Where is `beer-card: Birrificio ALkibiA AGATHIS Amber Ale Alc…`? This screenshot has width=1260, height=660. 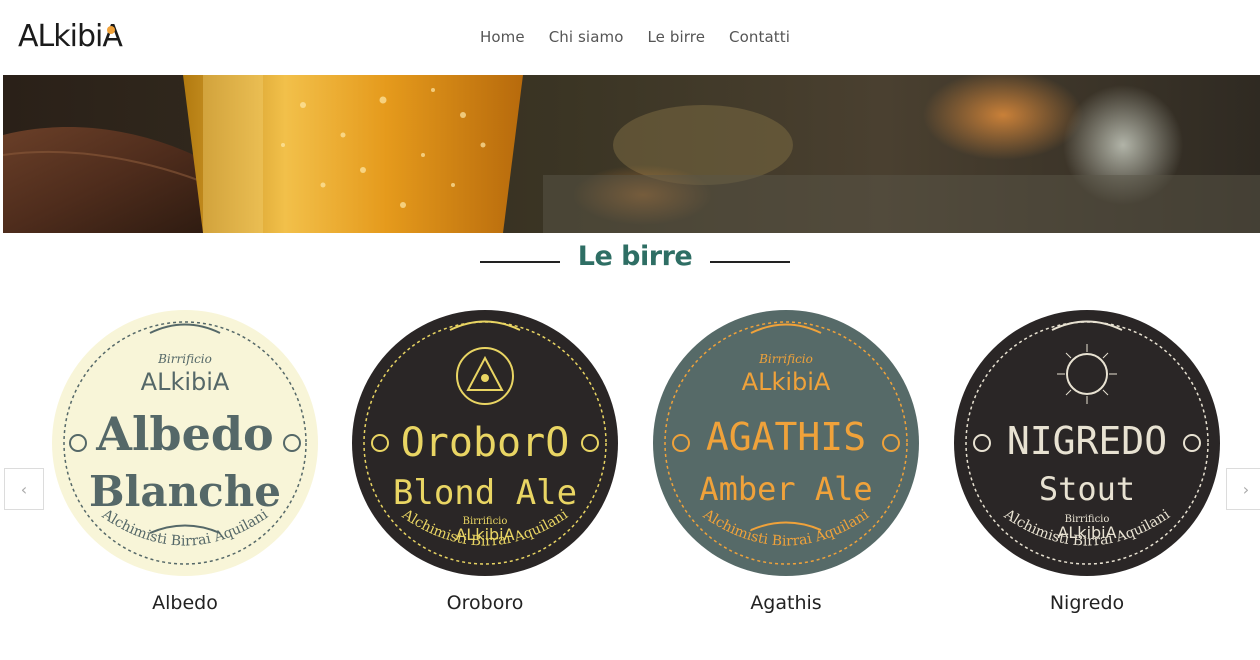
beer-card: Birrificio ALkibiA AGATHIS Amber Ale Alc… is located at coordinates (786, 468).